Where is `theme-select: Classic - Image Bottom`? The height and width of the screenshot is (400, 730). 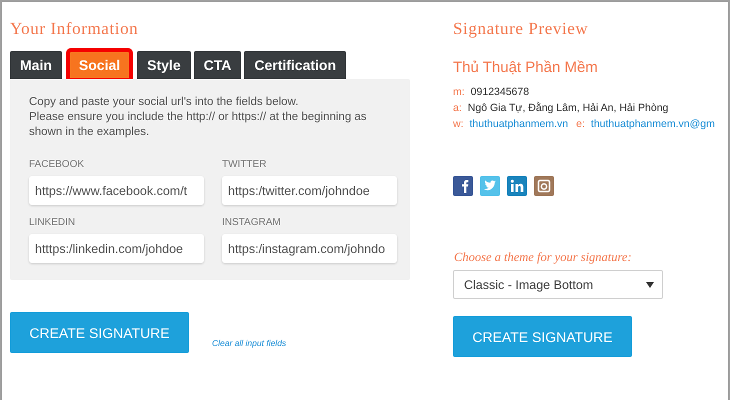 theme-select: Classic - Image Bottom is located at coordinates (558, 284).